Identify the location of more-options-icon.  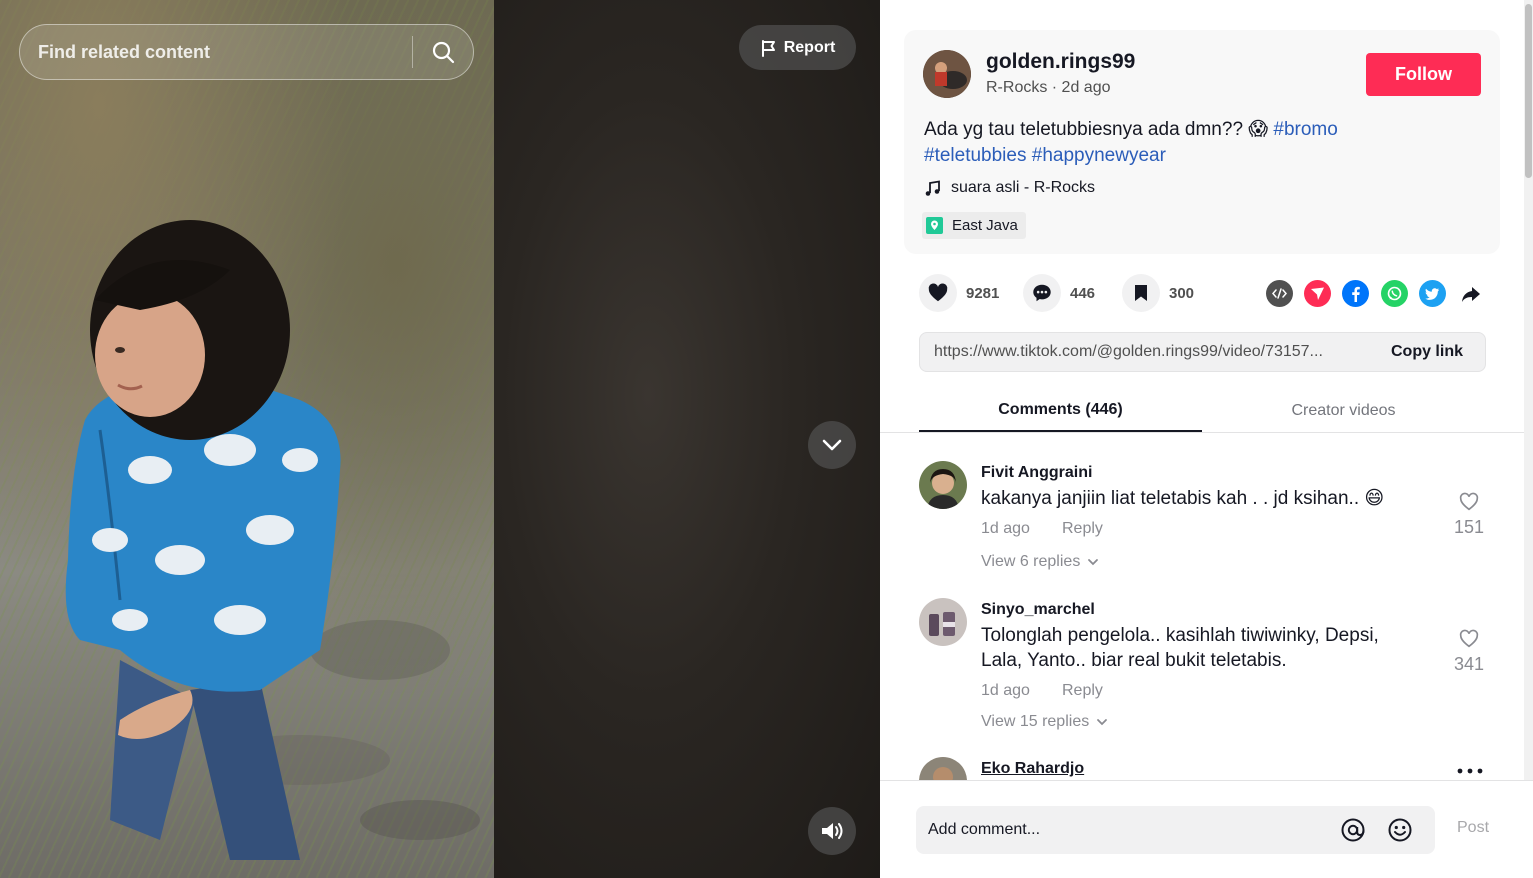
(1470, 770).